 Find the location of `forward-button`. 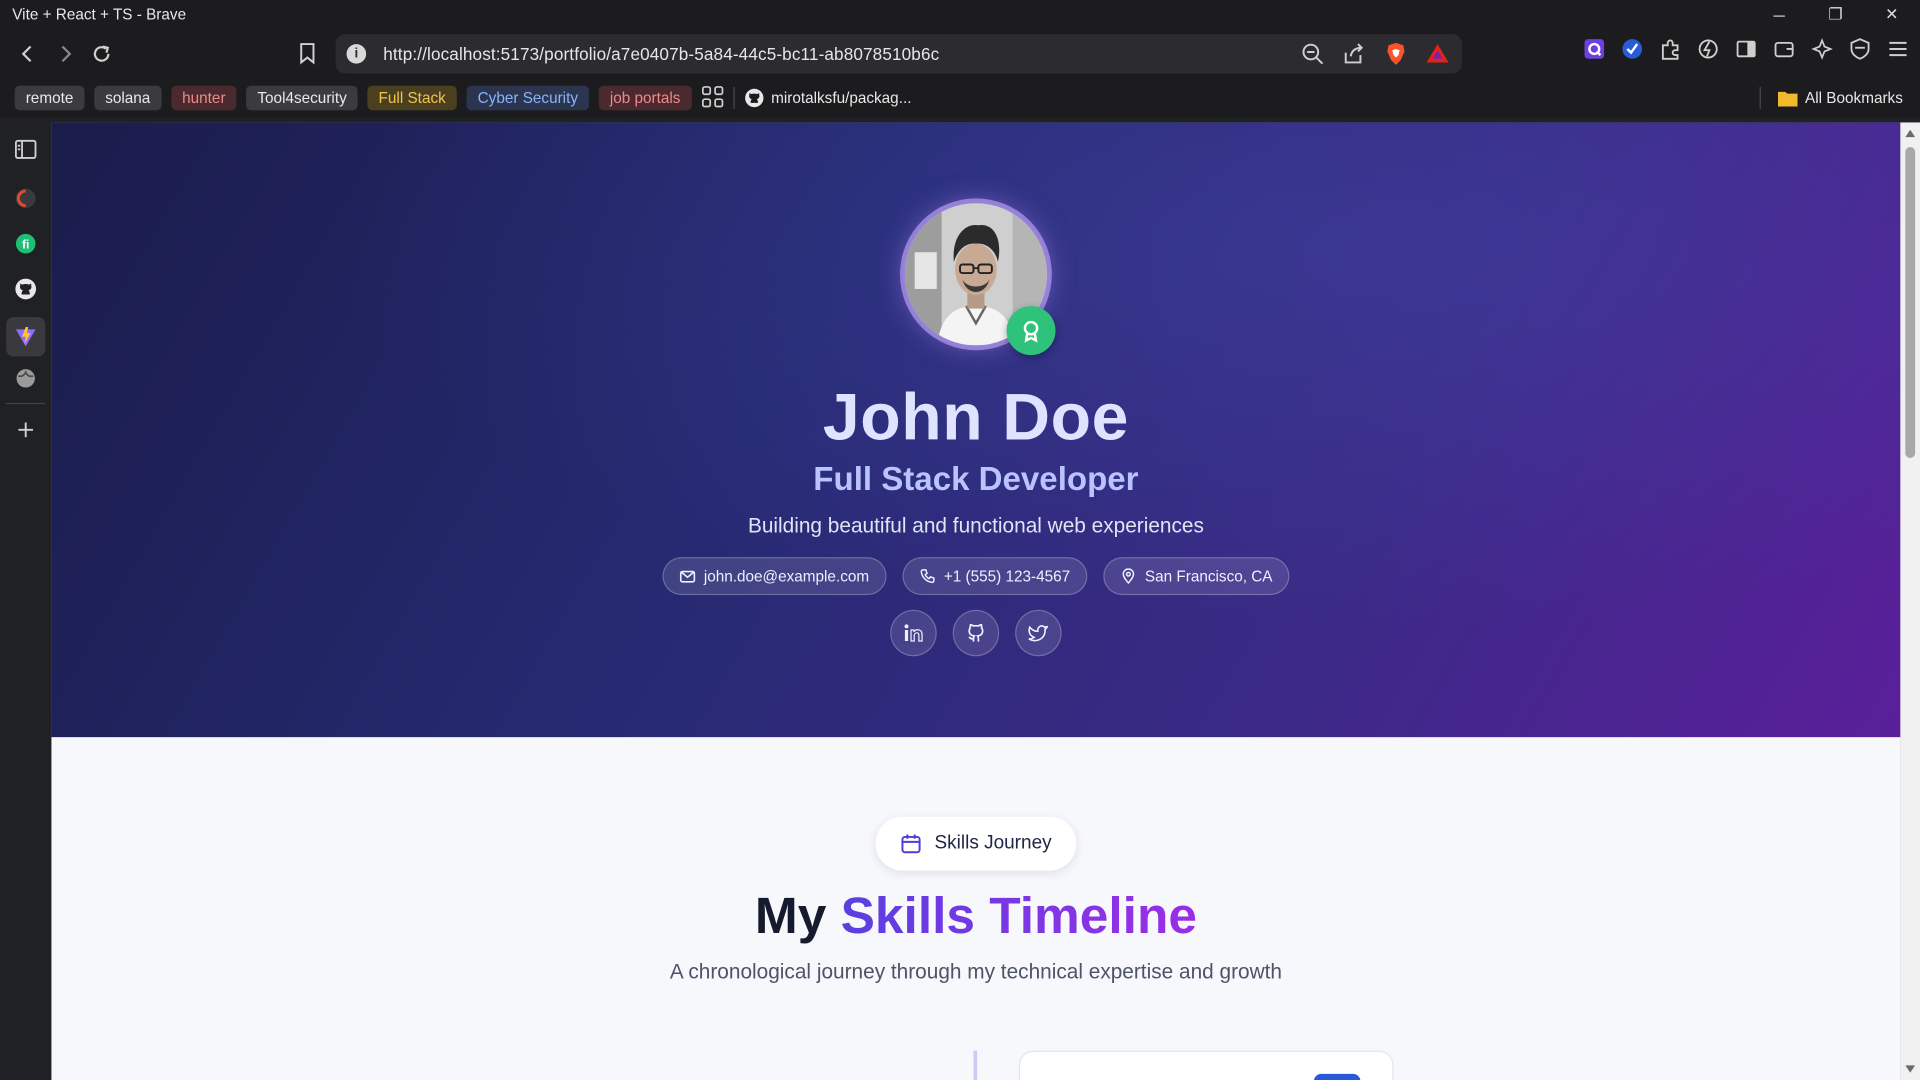

forward-button is located at coordinates (65, 54).